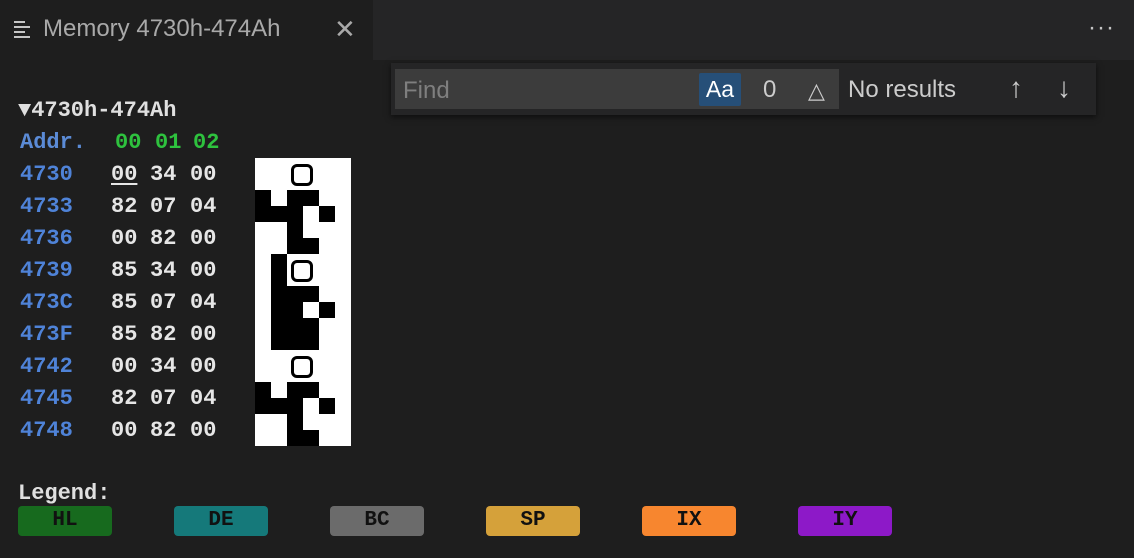 The image size is (1134, 558). Describe the element at coordinates (1016, 88) in the screenshot. I see `previous-match-icon: ↑` at that location.